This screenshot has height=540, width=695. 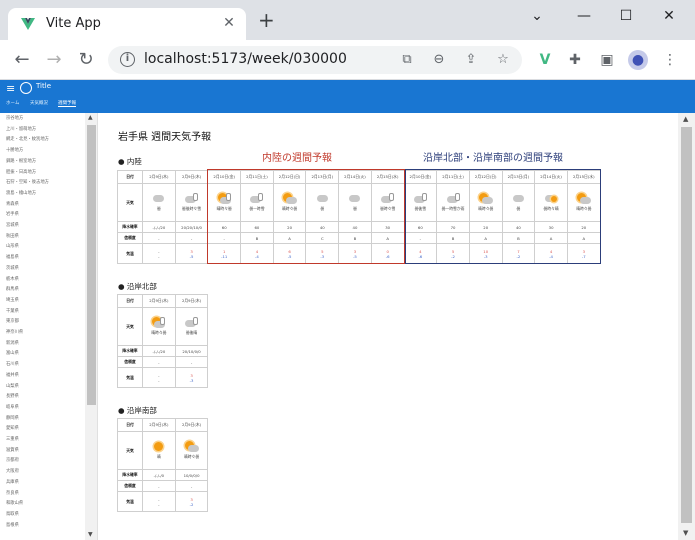 I want to click on nav-weekly: 週間予報, so click(x=67, y=103).